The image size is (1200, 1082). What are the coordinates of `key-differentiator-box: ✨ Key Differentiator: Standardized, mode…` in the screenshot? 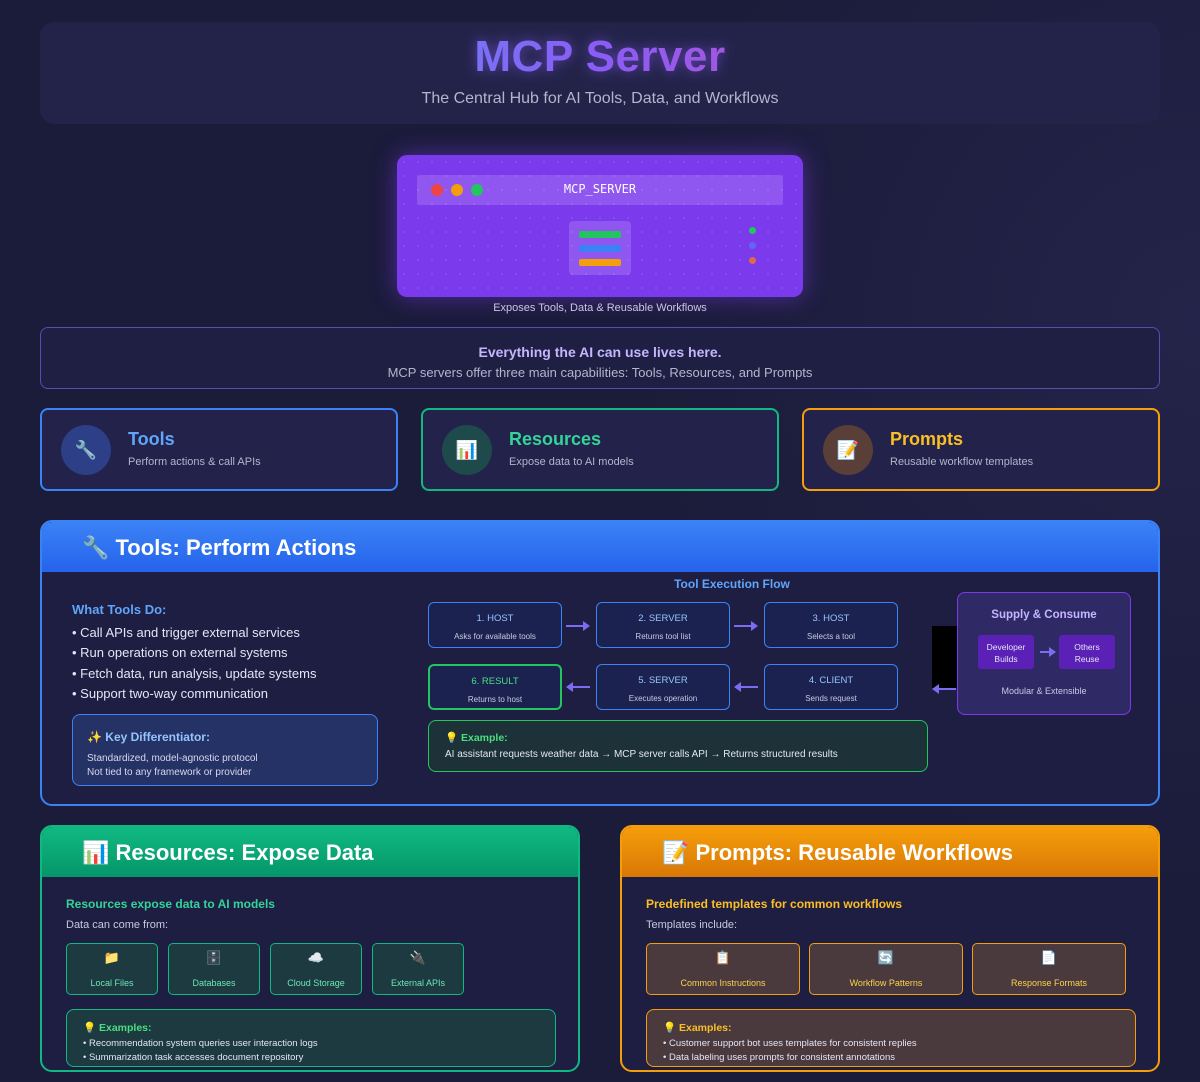 It's located at (225, 750).